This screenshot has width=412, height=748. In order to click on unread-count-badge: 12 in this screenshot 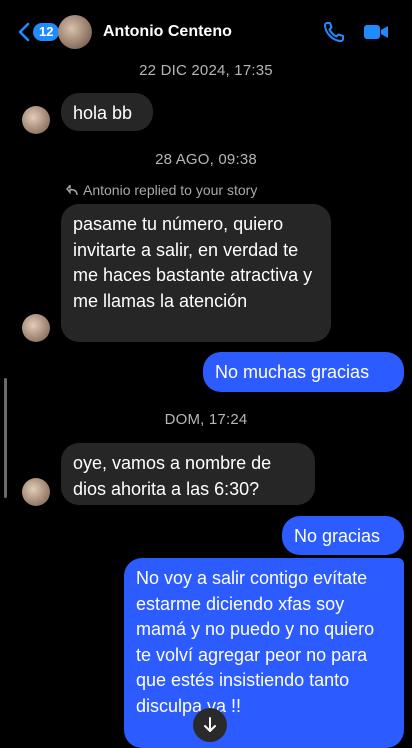, I will do `click(46, 32)`.